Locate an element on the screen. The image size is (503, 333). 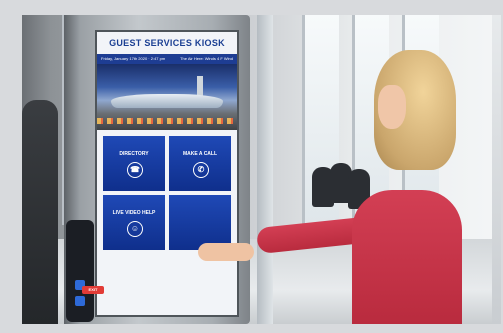
tile-label: DIRECTORY is located at coordinates (134, 154).